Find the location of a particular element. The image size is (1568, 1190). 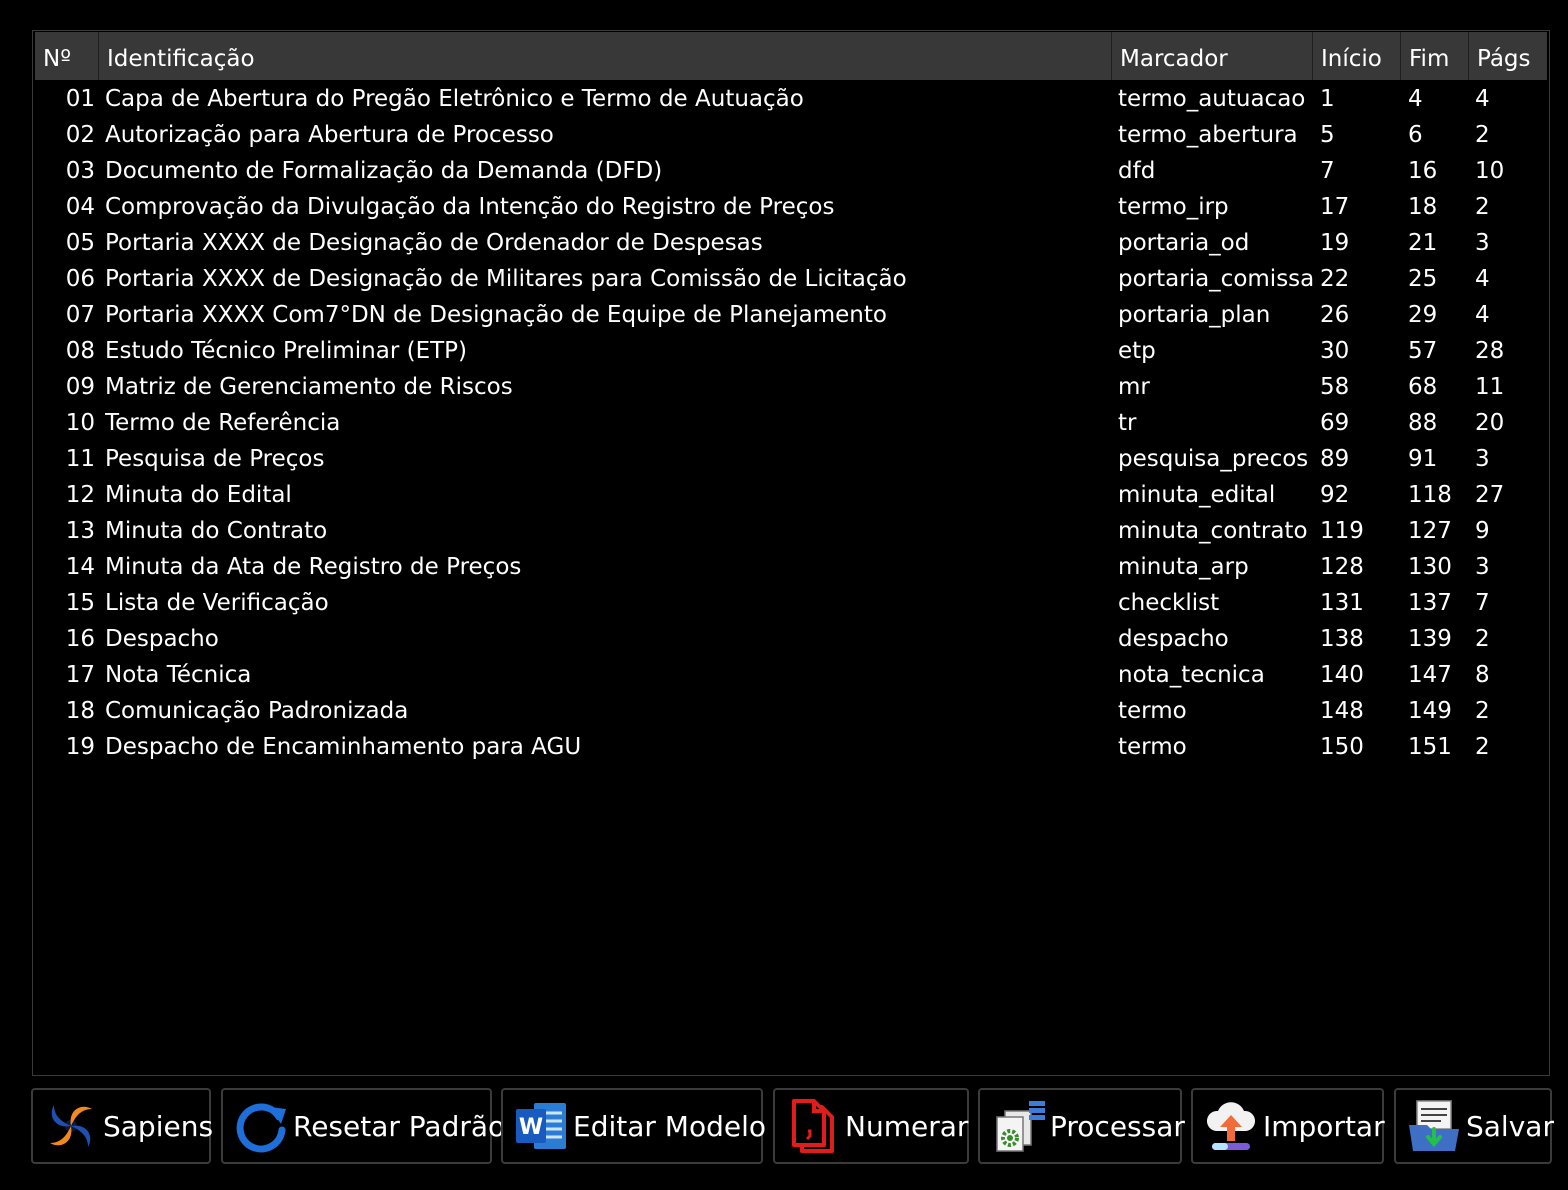

cell-marcador: nota_tecnica is located at coordinates (1191, 675).